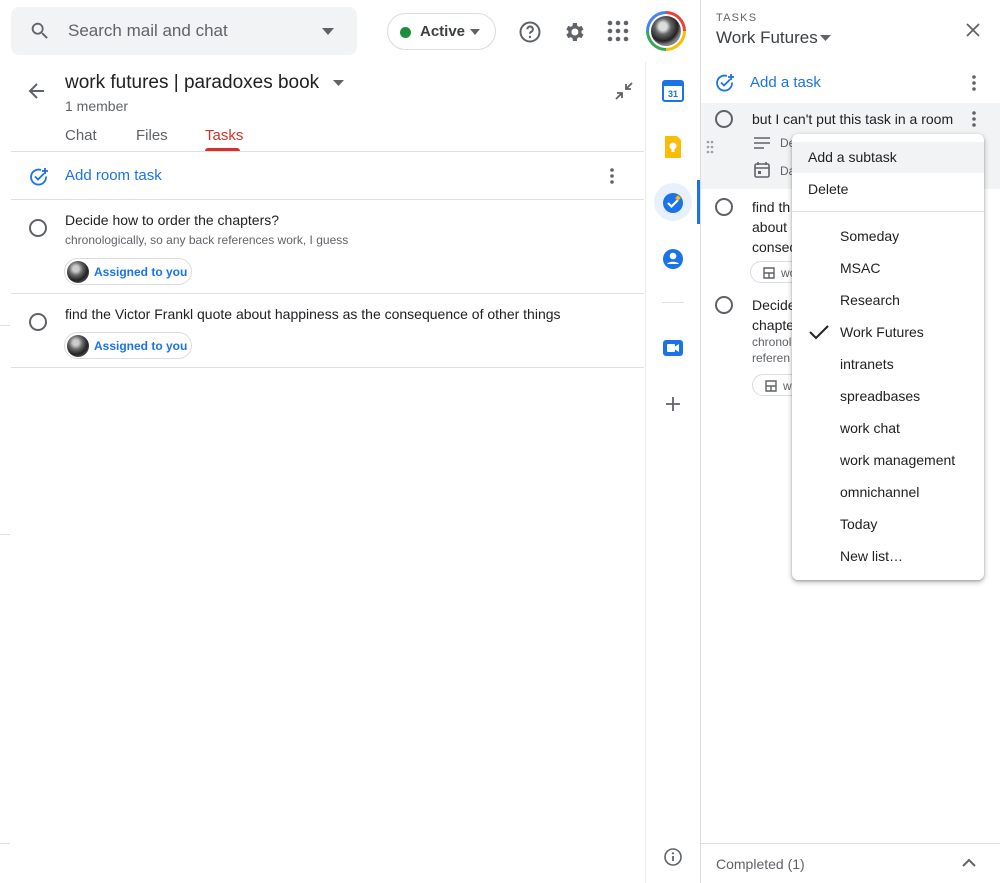  What do you see at coordinates (852, 157) in the screenshot?
I see `menu-item-add-subtask: Add a subtask` at bounding box center [852, 157].